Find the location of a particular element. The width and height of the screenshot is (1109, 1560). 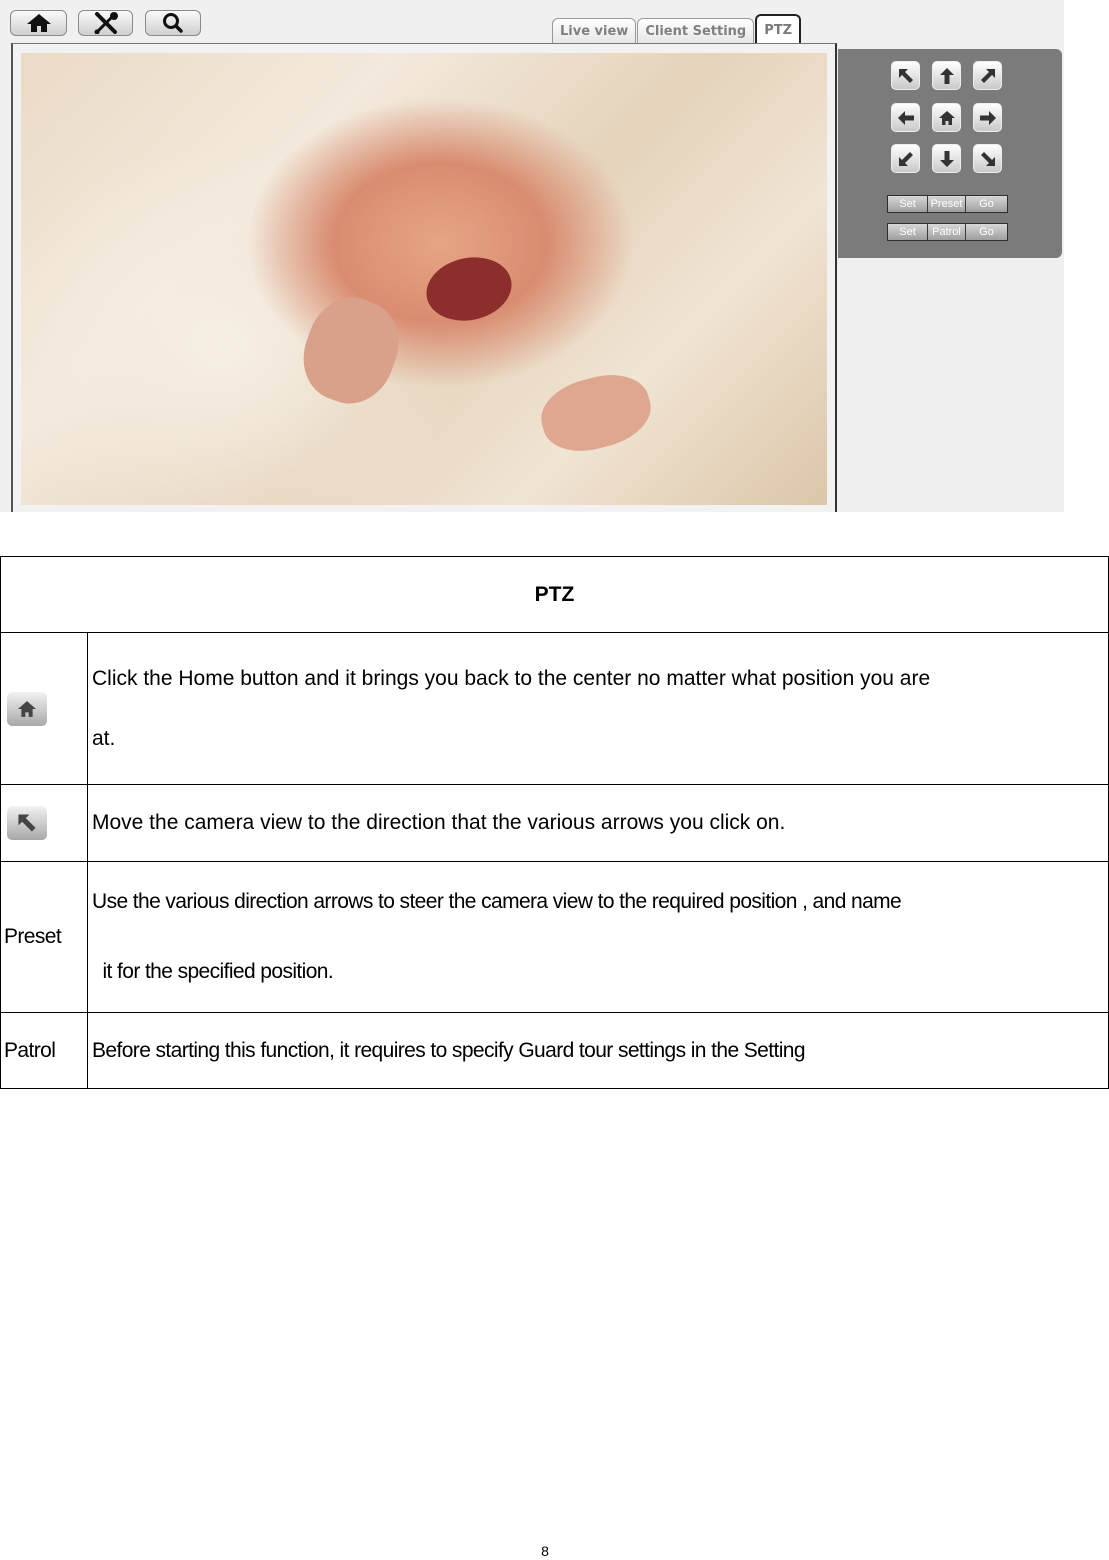

go-preset-button: Go is located at coordinates (986, 204).